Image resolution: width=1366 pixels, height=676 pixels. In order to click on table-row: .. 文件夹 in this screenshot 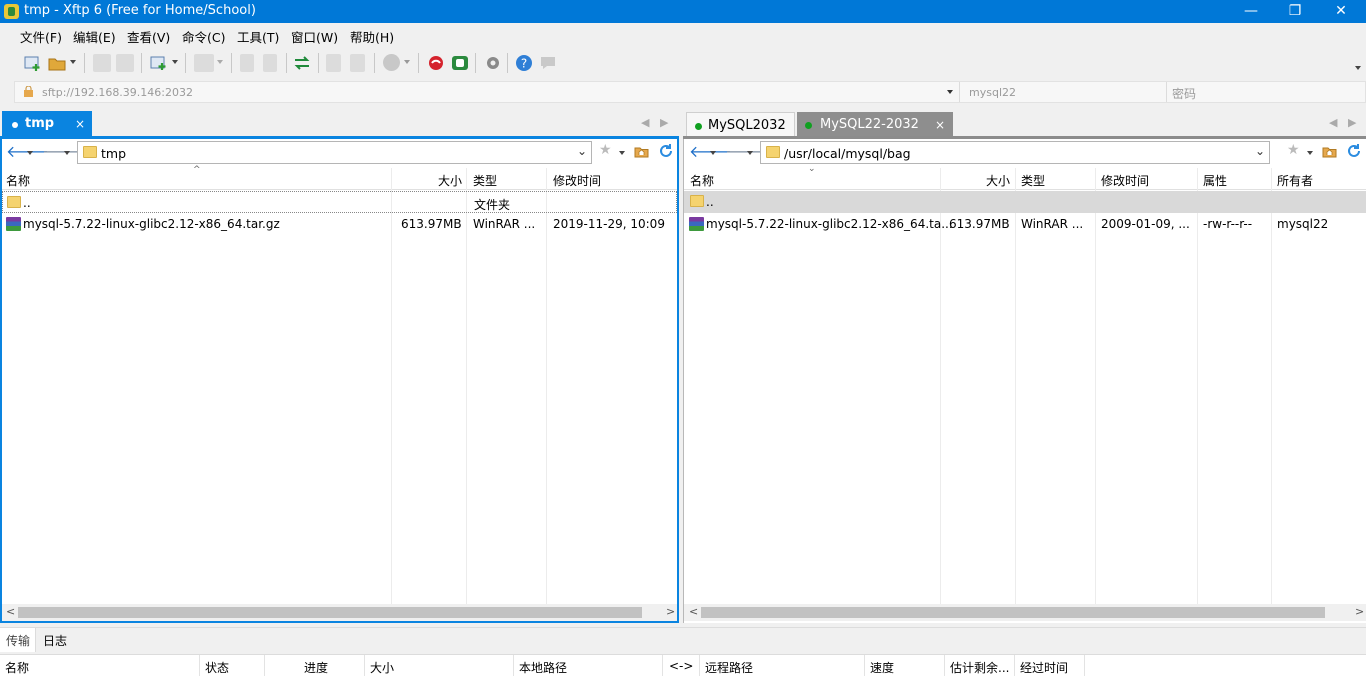, I will do `click(339, 202)`.